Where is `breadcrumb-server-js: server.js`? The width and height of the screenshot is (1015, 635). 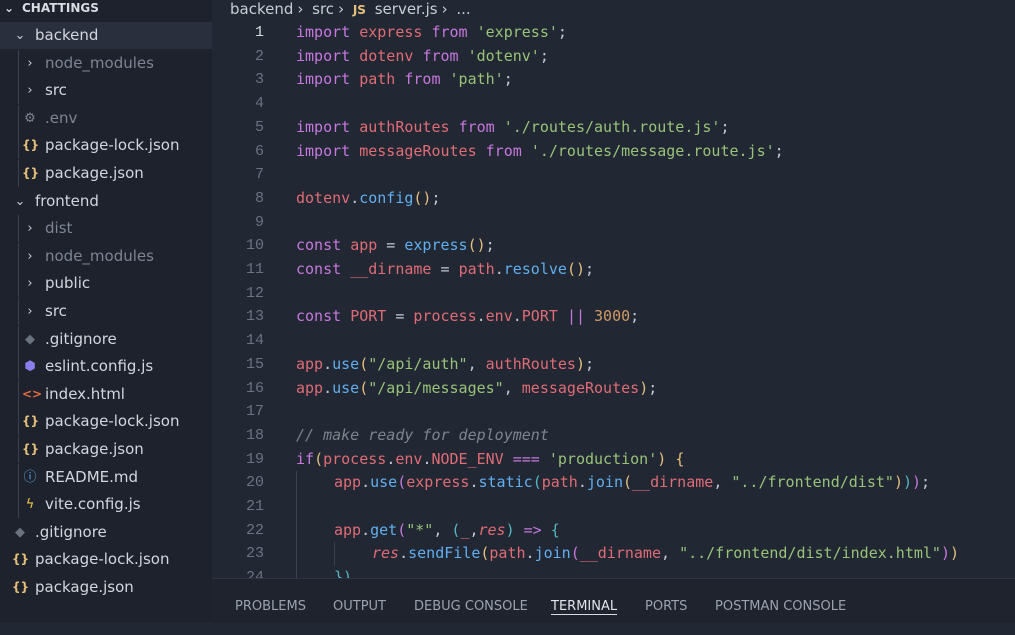 breadcrumb-server-js: server.js is located at coordinates (406, 9).